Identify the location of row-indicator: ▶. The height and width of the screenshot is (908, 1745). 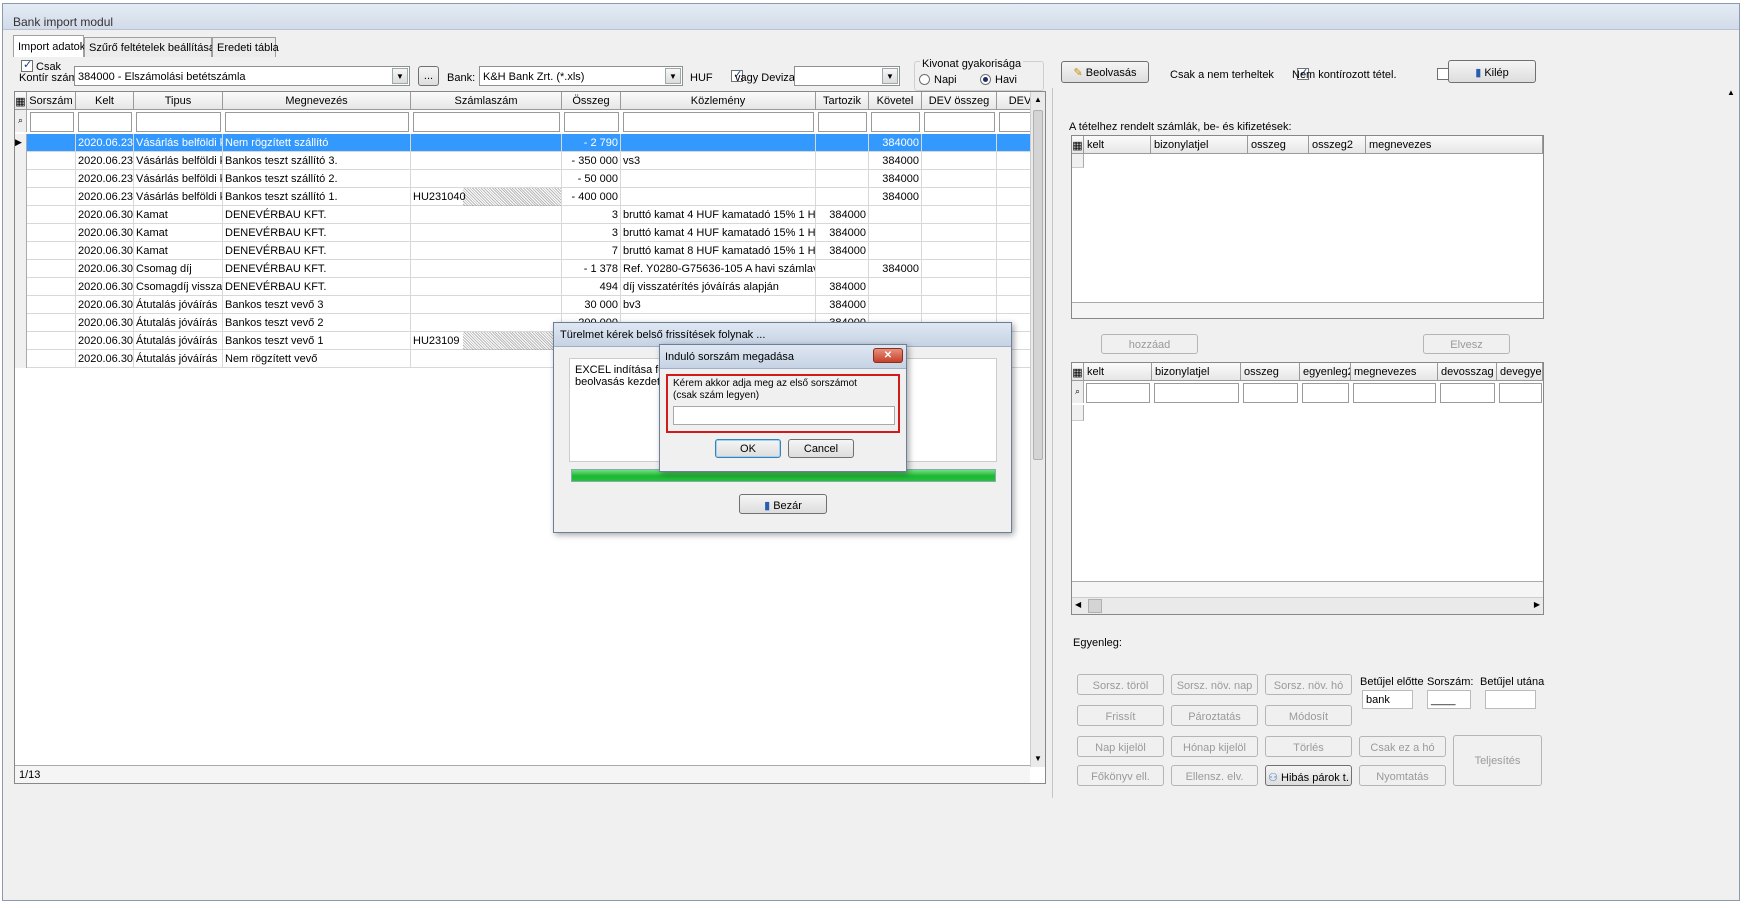
(21, 143).